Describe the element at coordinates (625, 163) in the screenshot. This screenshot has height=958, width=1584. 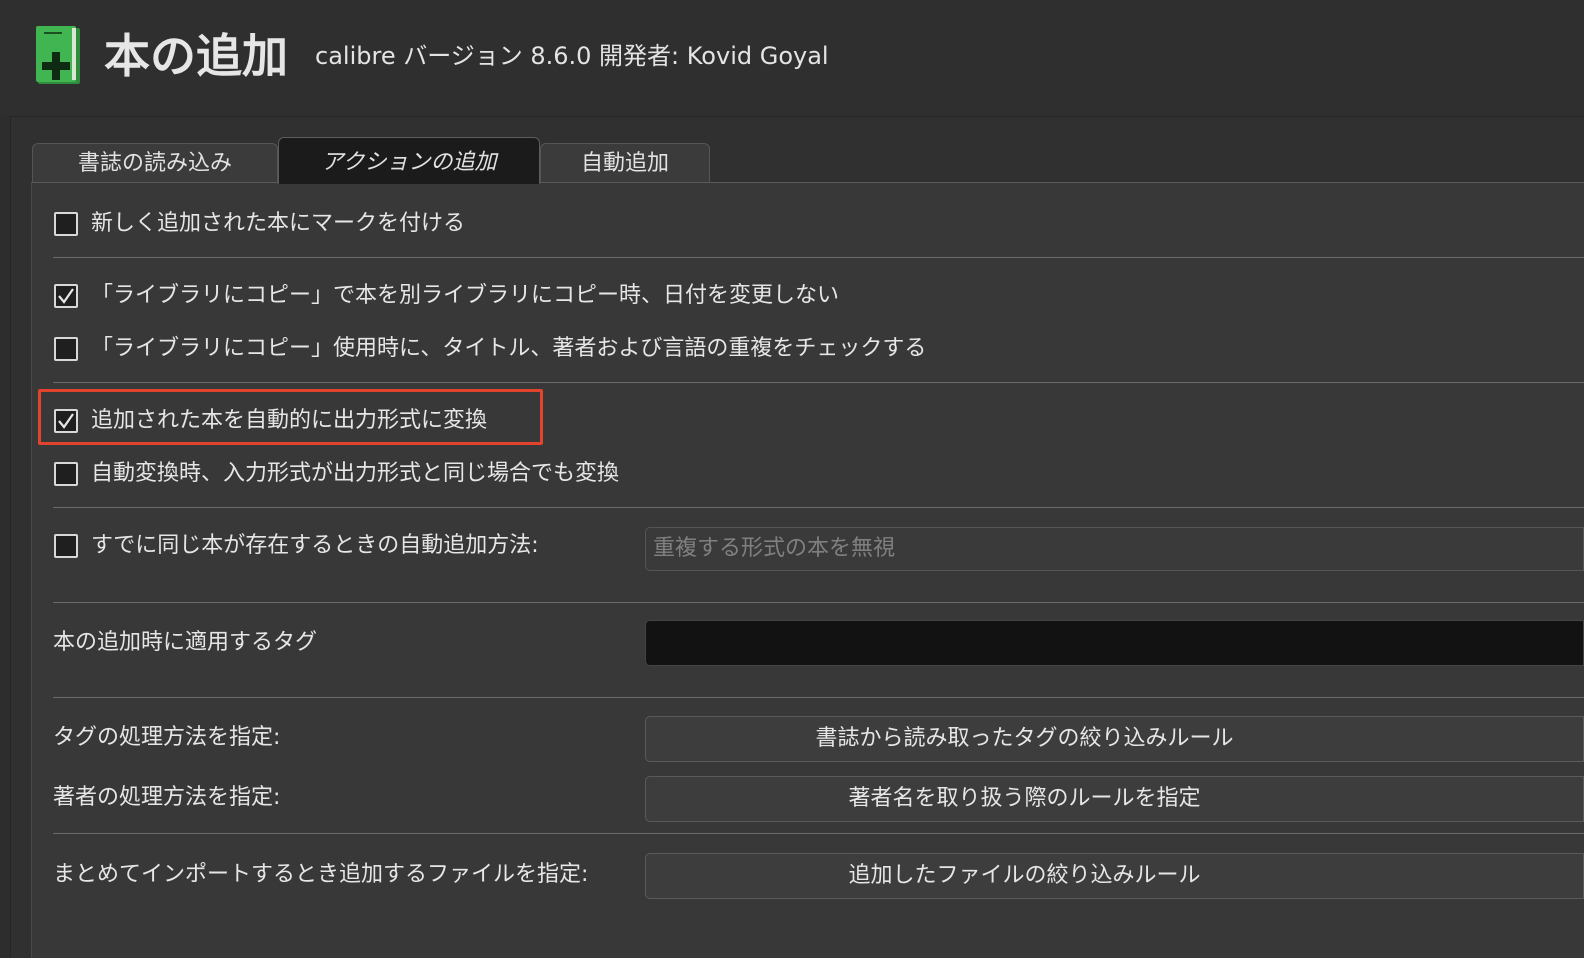
I see `tab-automatic-adding: 自動追加` at that location.